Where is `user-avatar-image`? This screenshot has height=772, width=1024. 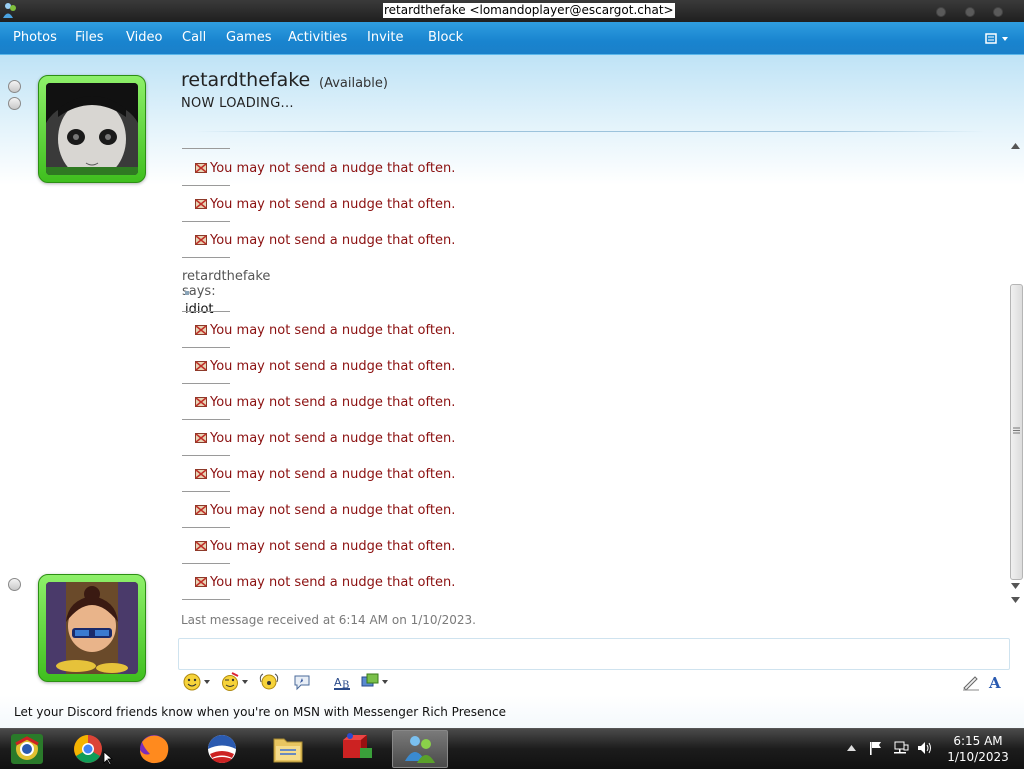 user-avatar-image is located at coordinates (92, 628).